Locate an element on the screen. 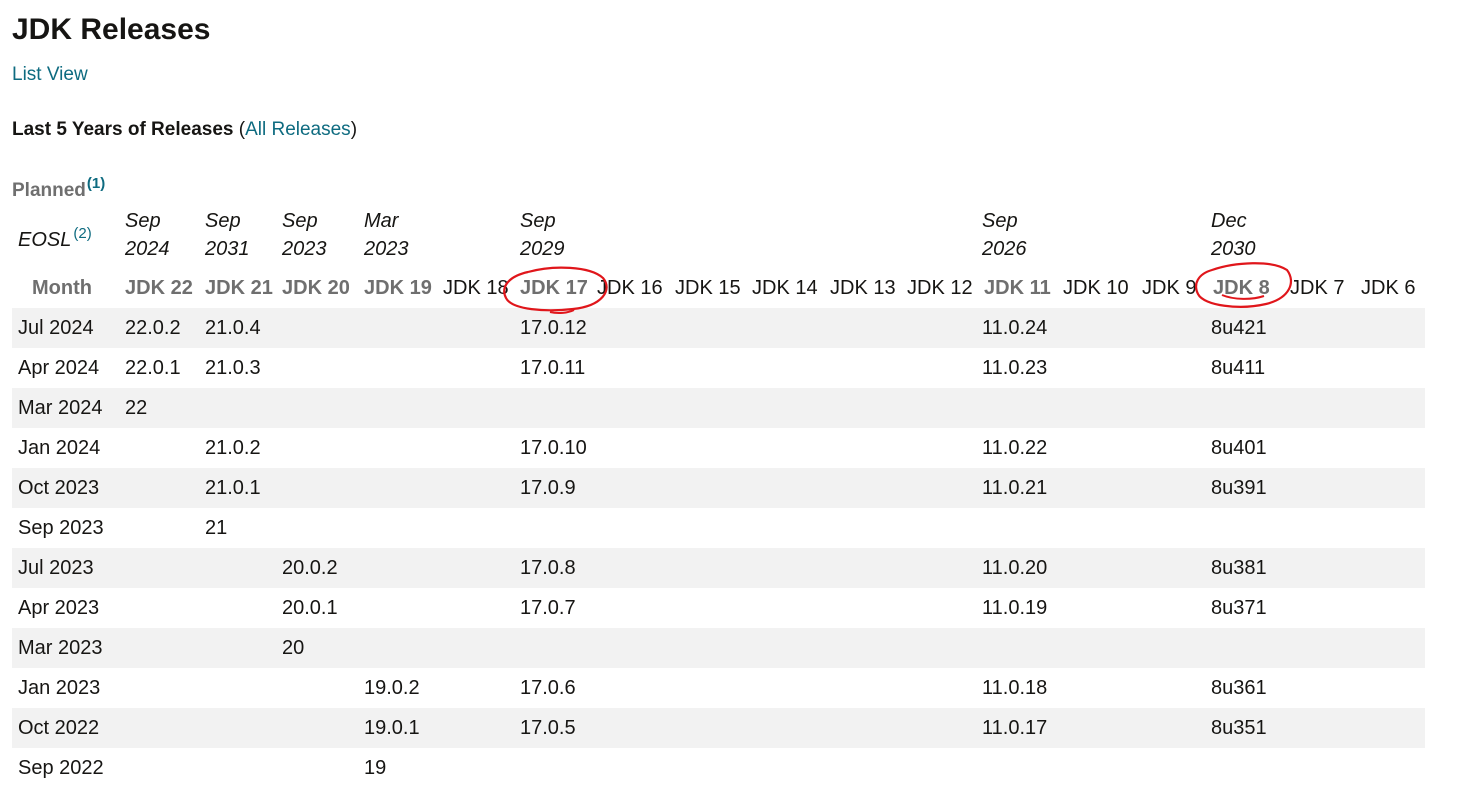 This screenshot has width=1465, height=789. planned-footnote-link: (1) is located at coordinates (96, 183).